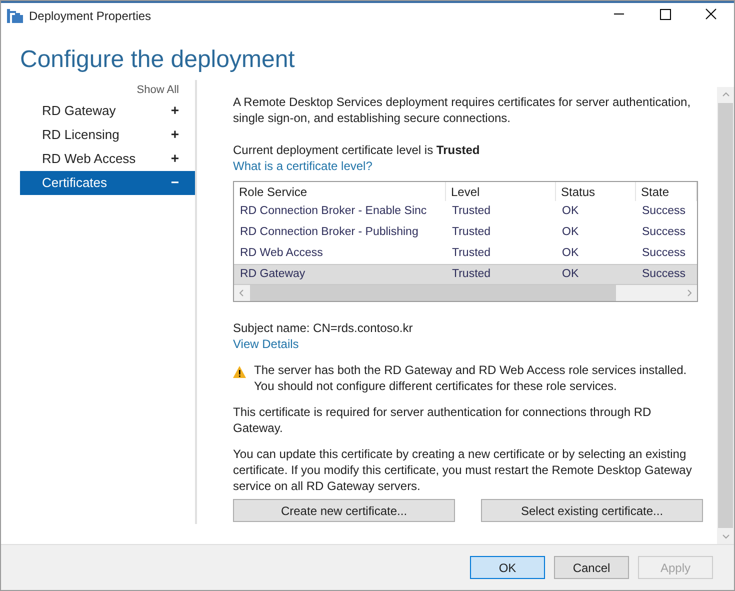  I want to click on column-header: Level, so click(501, 191).